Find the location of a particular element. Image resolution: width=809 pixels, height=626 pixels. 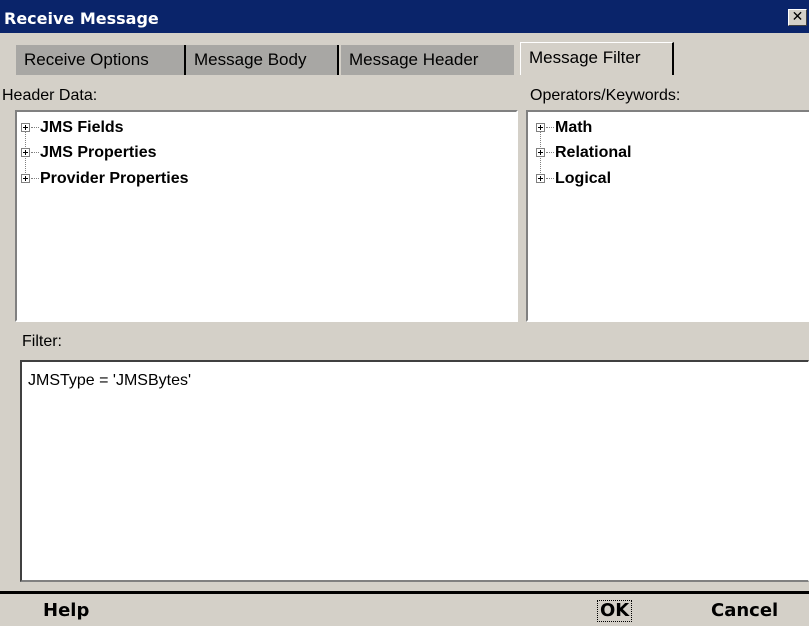

tab-message-filter: Message Filter is located at coordinates (597, 58).